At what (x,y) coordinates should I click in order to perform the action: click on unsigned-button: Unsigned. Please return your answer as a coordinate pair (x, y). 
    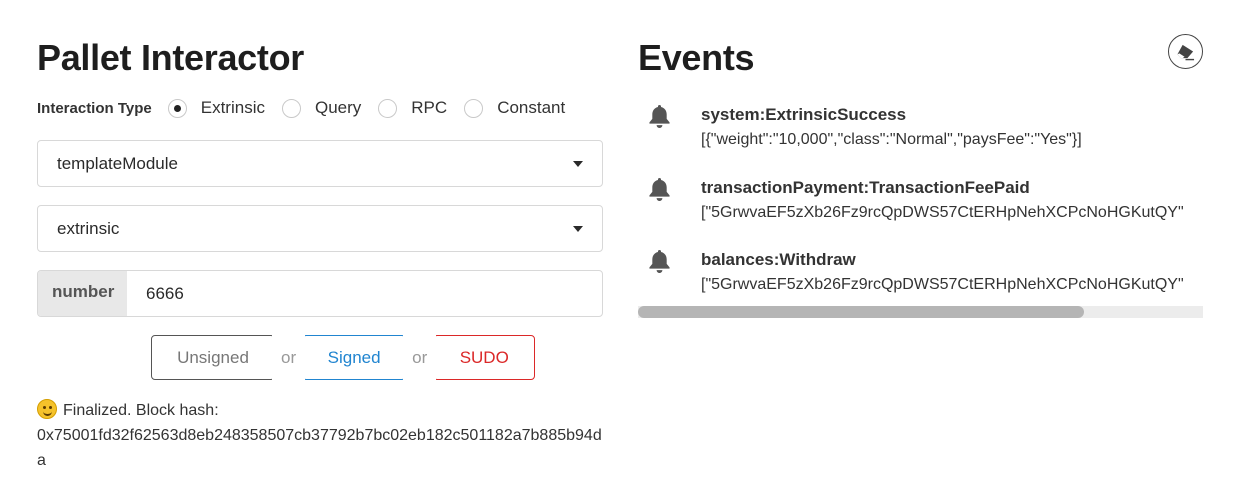
    Looking at the image, I should click on (213, 357).